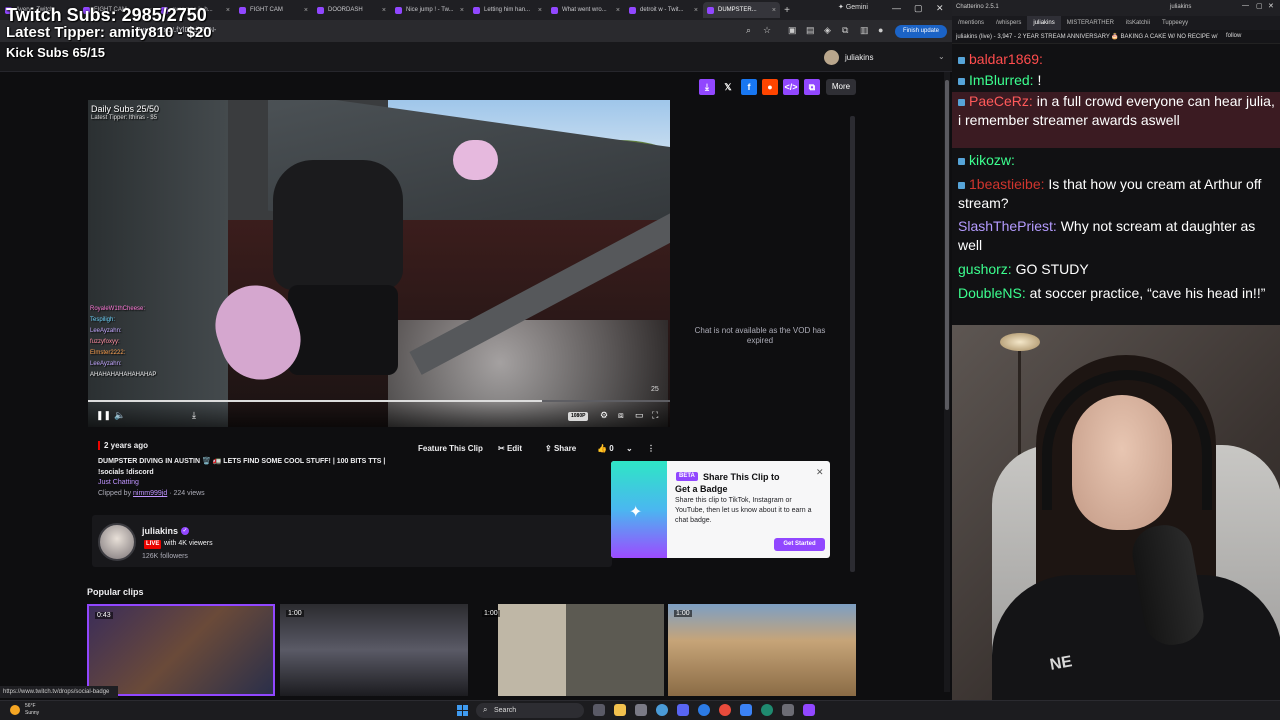 Image resolution: width=1280 pixels, height=720 pixels. I want to click on chat-username: baldar1869:, so click(1006, 59).